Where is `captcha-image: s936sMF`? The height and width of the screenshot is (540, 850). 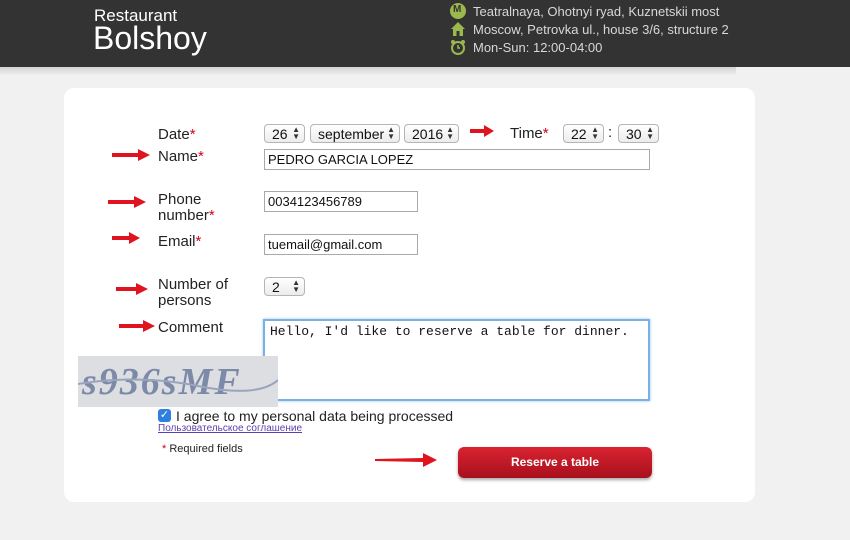
captcha-image: s936sMF is located at coordinates (178, 381).